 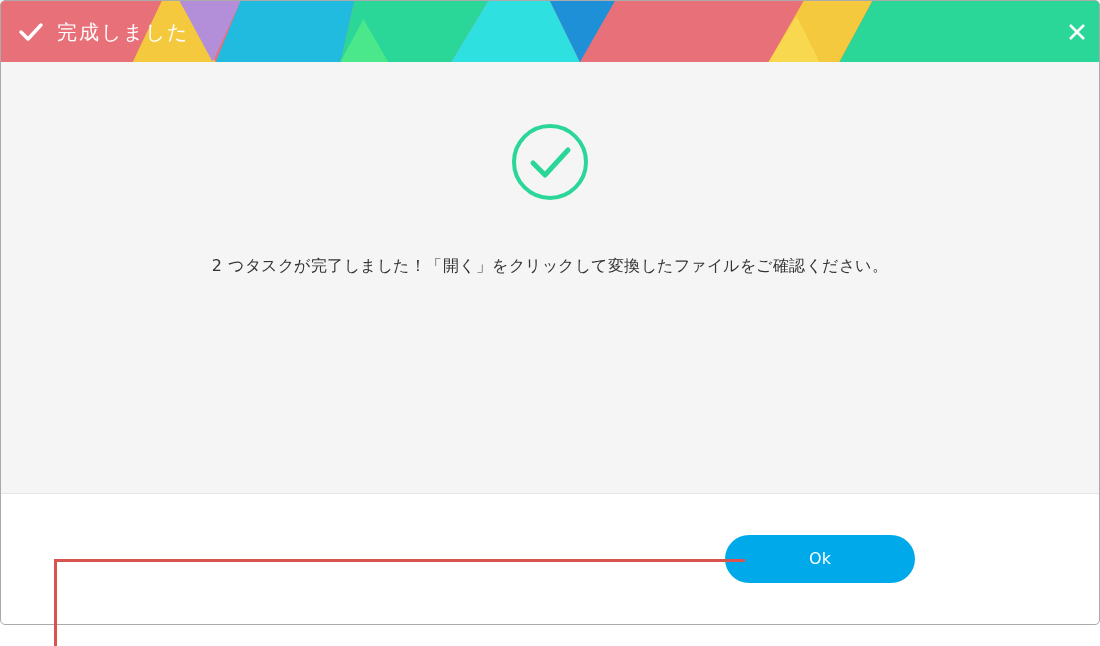 I want to click on success-check-icon, so click(x=550, y=162).